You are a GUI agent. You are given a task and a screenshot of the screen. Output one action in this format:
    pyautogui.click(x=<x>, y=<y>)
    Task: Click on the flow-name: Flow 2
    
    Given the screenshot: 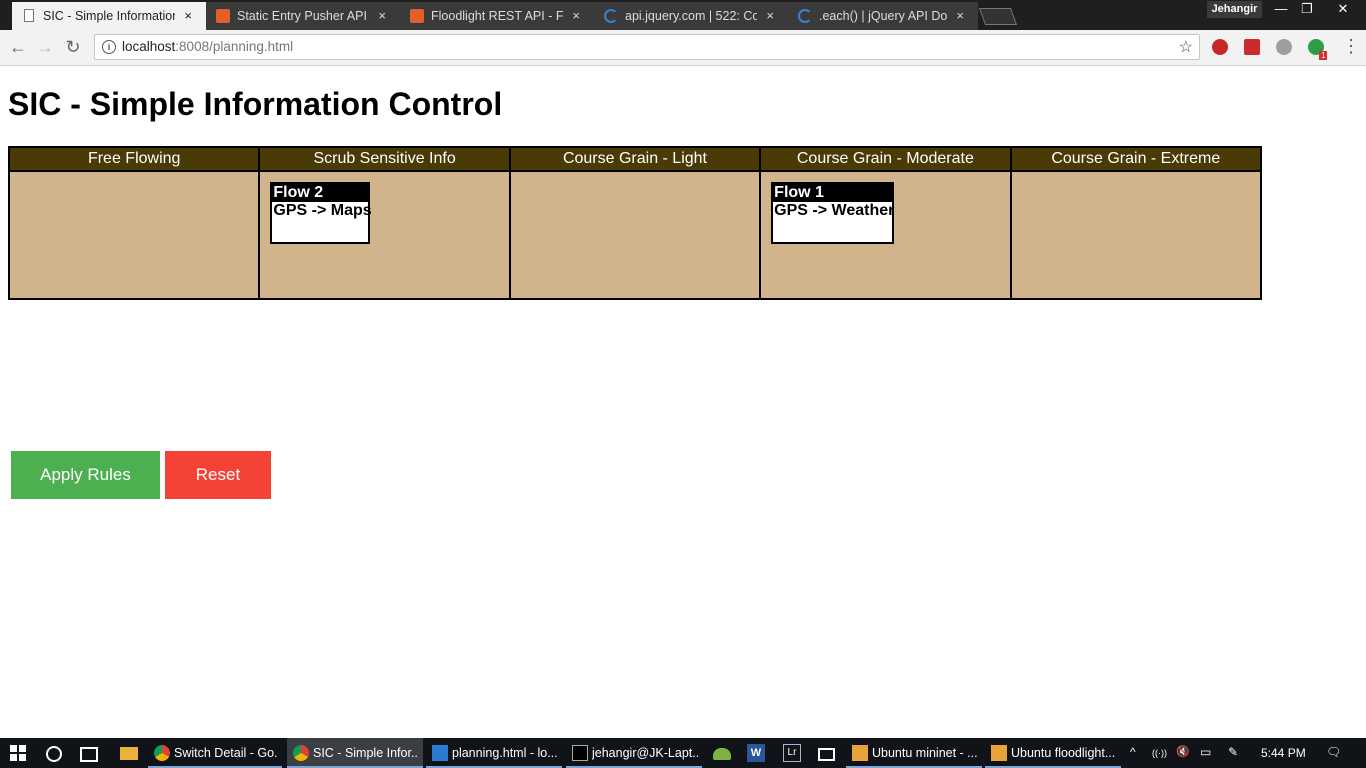 What is the action you would take?
    pyautogui.click(x=320, y=193)
    